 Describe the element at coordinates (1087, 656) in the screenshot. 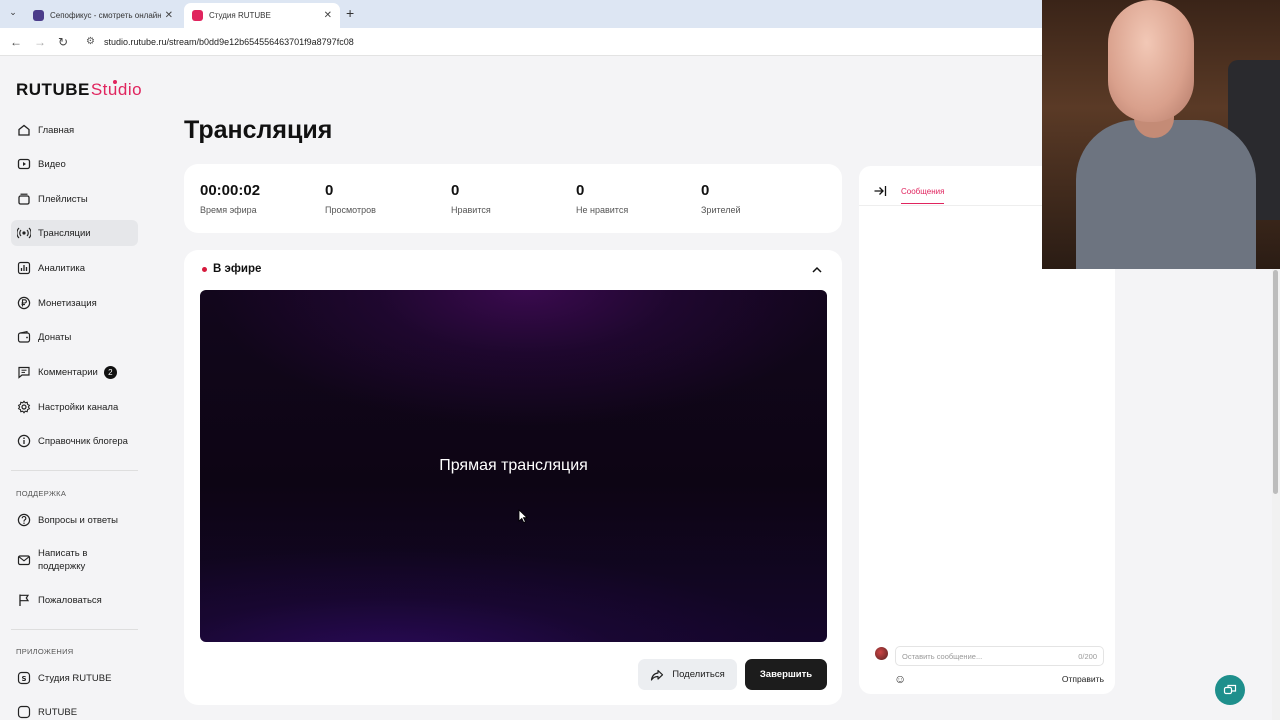

I see `chat-char-counter: 0/200` at that location.